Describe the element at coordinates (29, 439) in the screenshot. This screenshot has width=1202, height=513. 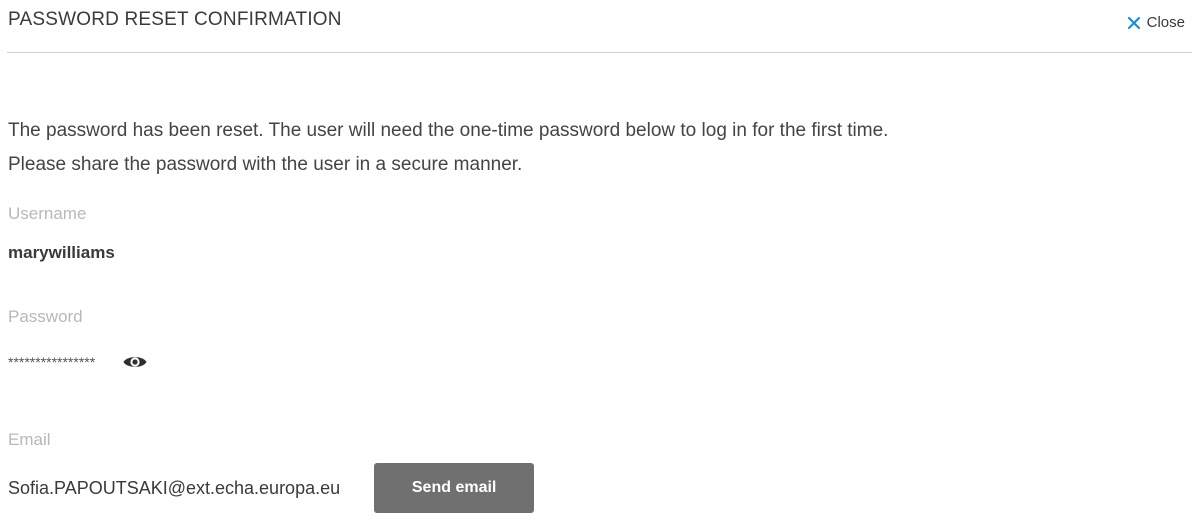
I see `email-label: Email` at that location.